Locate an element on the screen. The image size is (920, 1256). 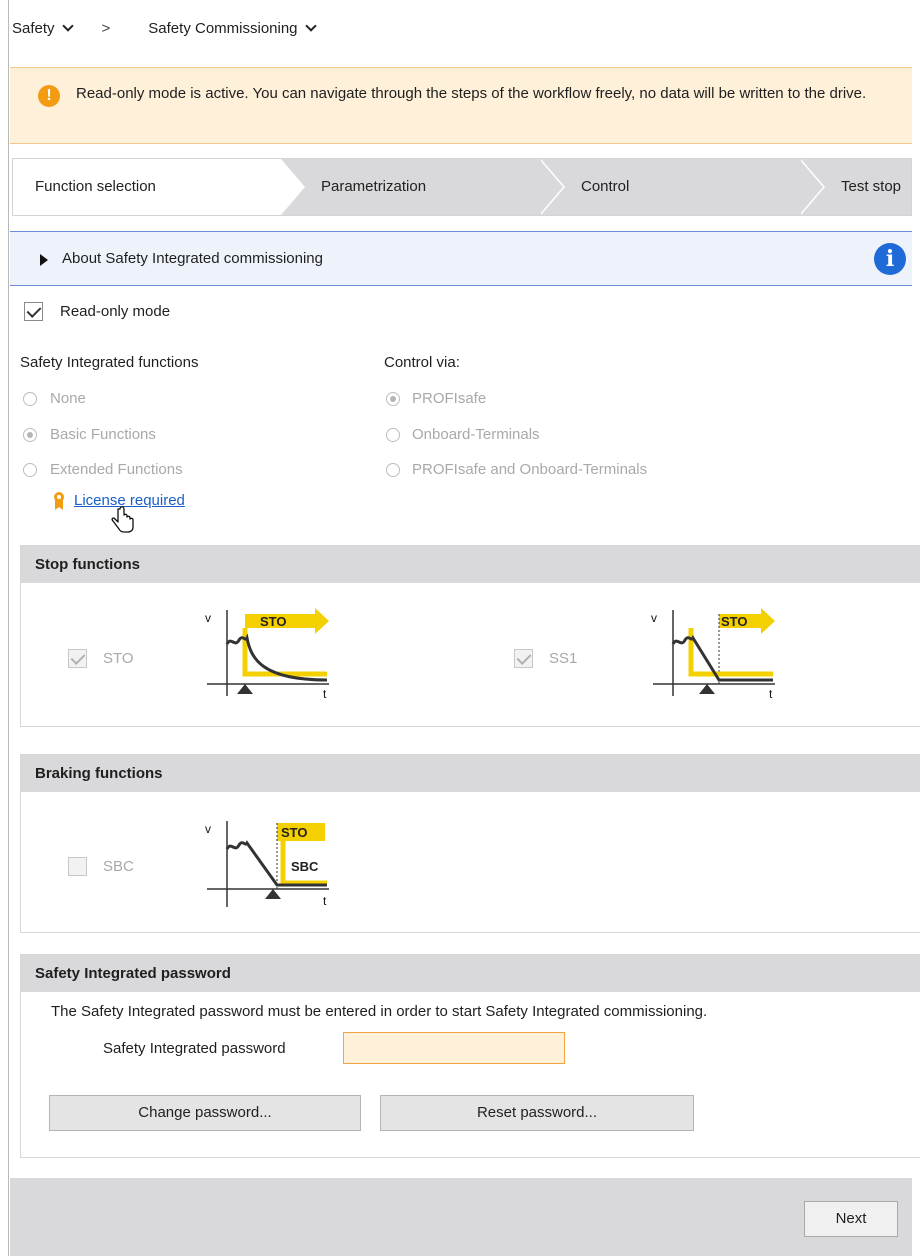
radio-extended-functions-label: Extended Functions is located at coordinates (116, 469).